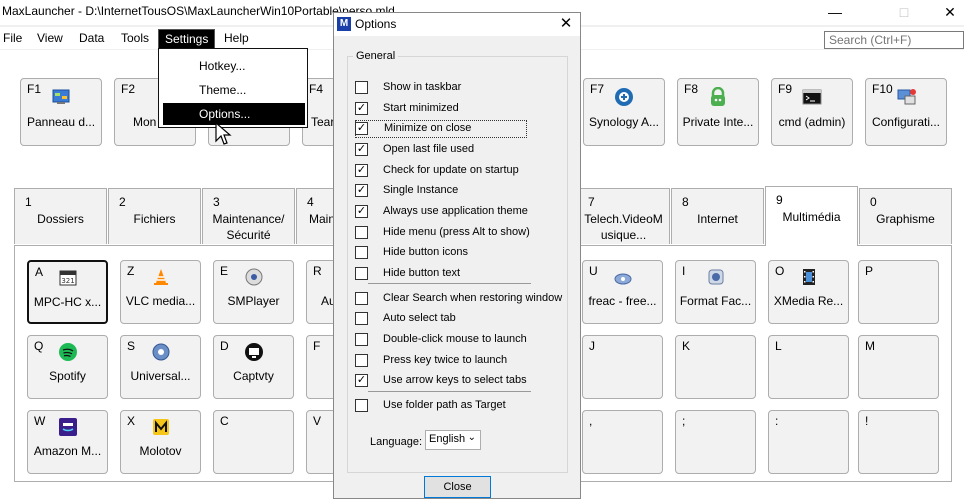 The height and width of the screenshot is (499, 964). I want to click on tab-number: 2, so click(122, 202).